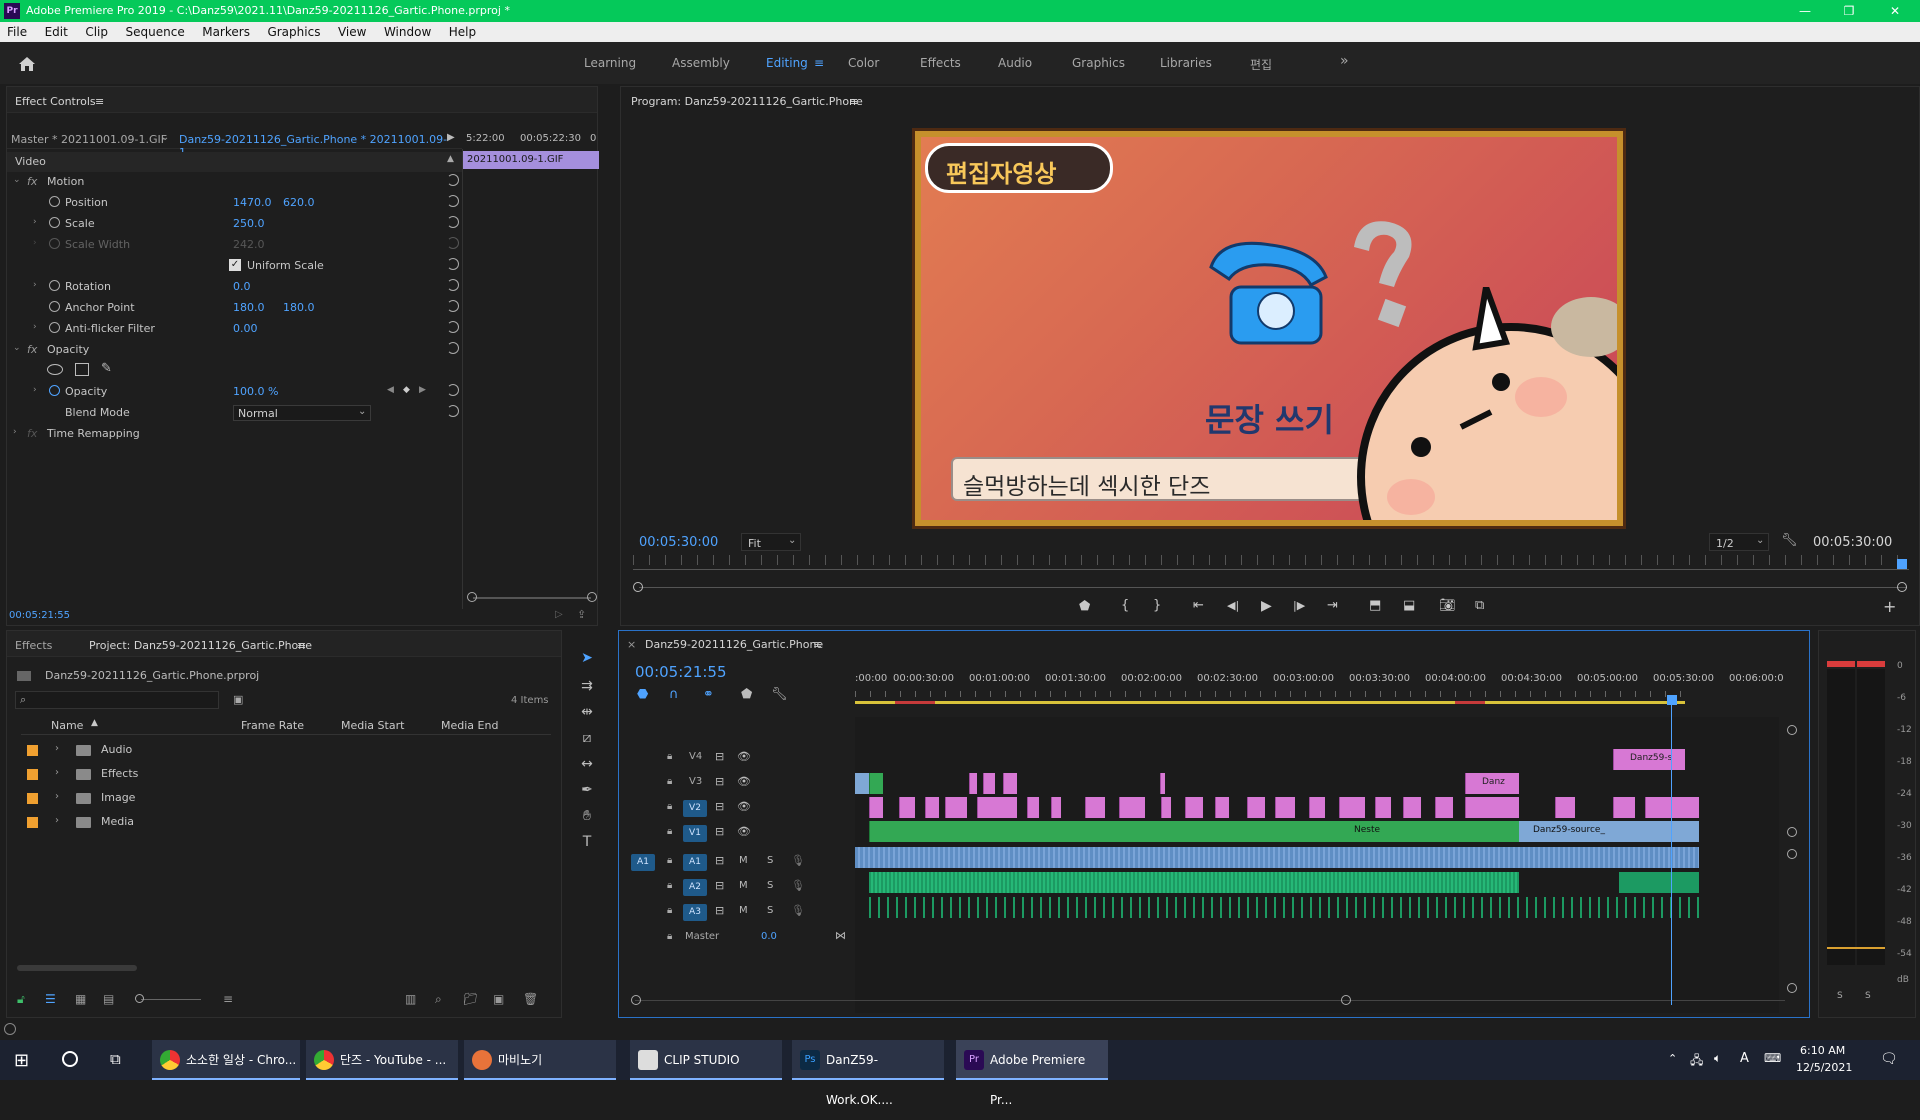 The height and width of the screenshot is (1120, 1920). I want to click on tab-color: Color, so click(863, 63).